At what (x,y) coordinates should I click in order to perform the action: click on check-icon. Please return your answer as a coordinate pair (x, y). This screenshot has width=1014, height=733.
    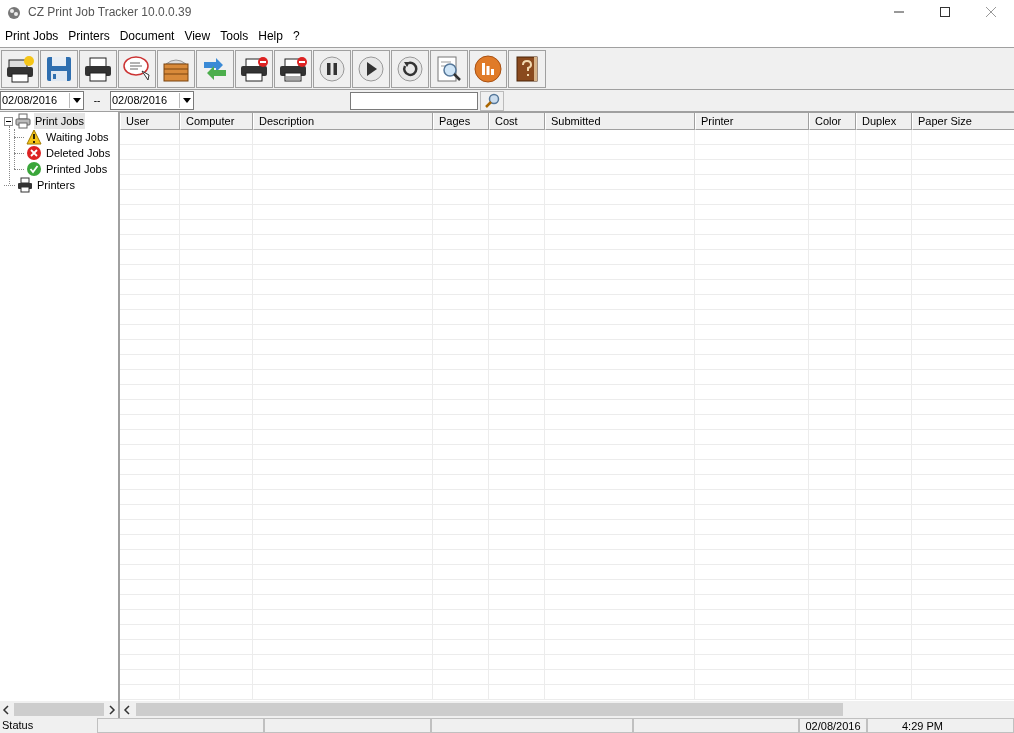
    Looking at the image, I should click on (34, 169).